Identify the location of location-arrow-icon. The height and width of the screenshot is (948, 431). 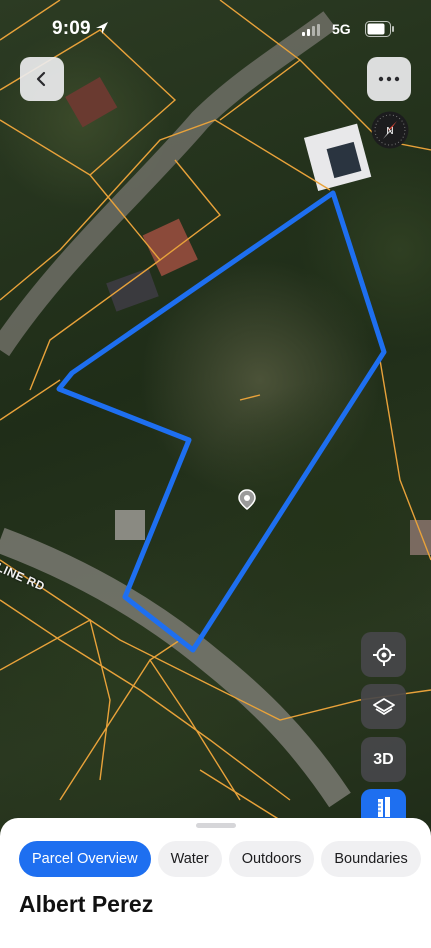
(102, 28).